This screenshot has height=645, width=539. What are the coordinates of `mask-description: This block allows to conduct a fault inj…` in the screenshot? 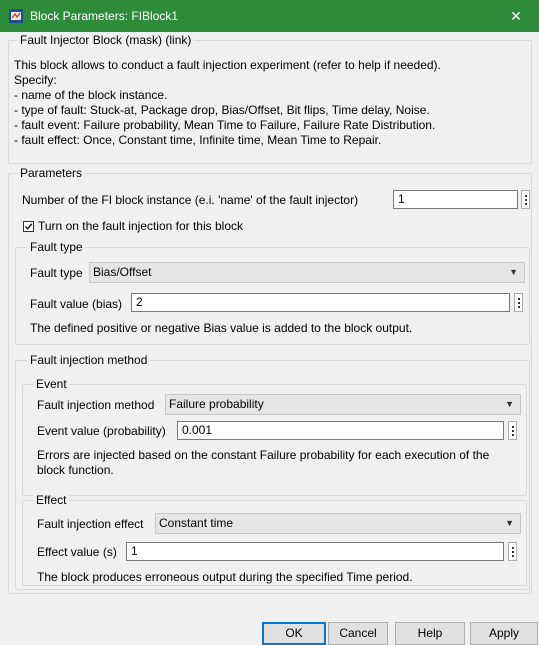 It's located at (269, 103).